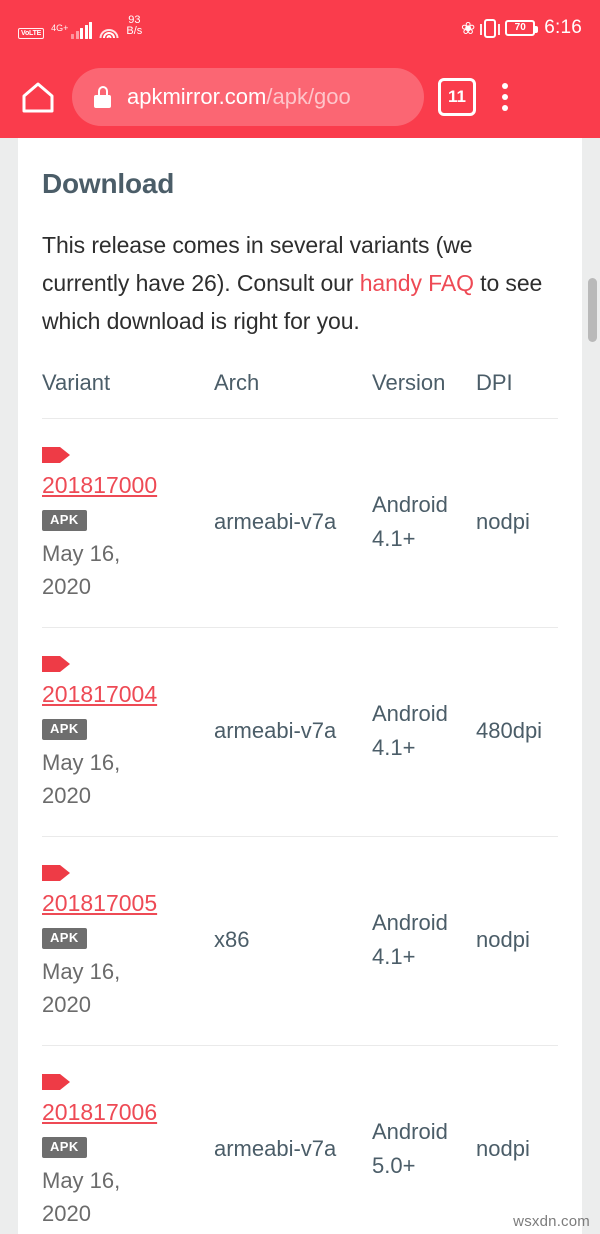 This screenshot has height=1234, width=600. I want to click on variant-cell-content: 201817000 APK May 16, 2020, so click(128, 522).